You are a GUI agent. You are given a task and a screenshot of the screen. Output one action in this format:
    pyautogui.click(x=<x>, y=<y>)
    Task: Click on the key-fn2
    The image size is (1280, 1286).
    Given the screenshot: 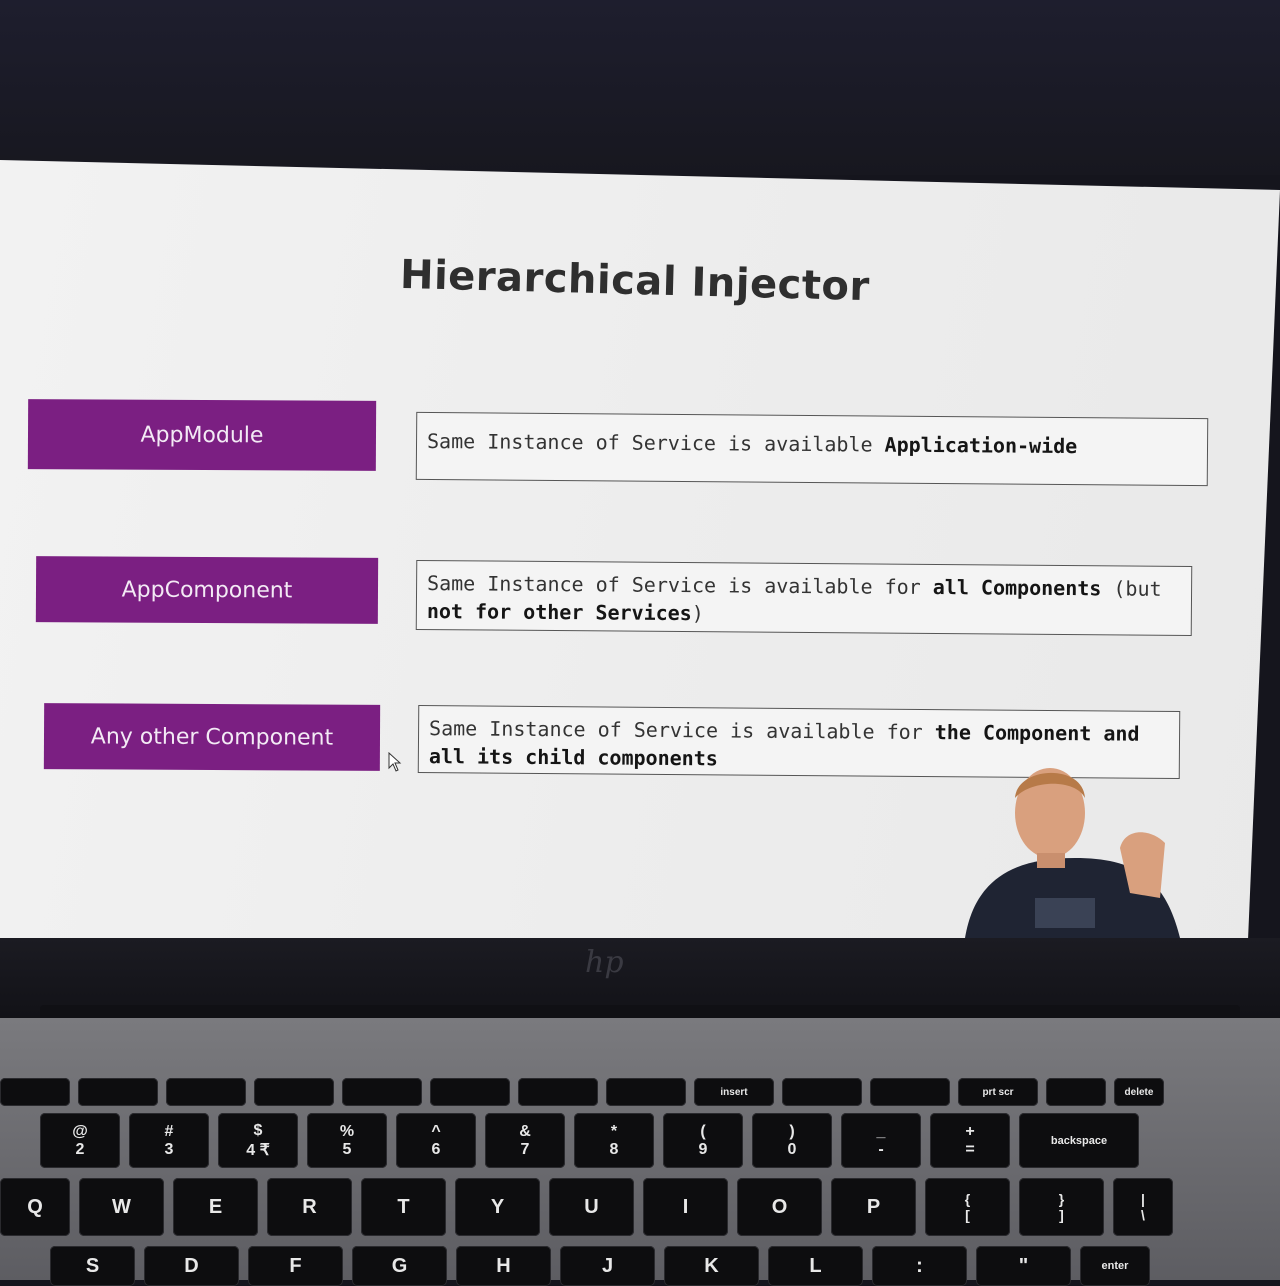 What is the action you would take?
    pyautogui.click(x=118, y=1092)
    